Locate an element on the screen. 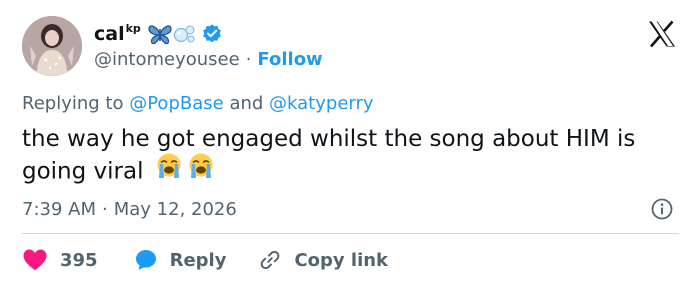 This screenshot has width=700, height=287. replying-to-prefix: Replying to is located at coordinates (73, 103).